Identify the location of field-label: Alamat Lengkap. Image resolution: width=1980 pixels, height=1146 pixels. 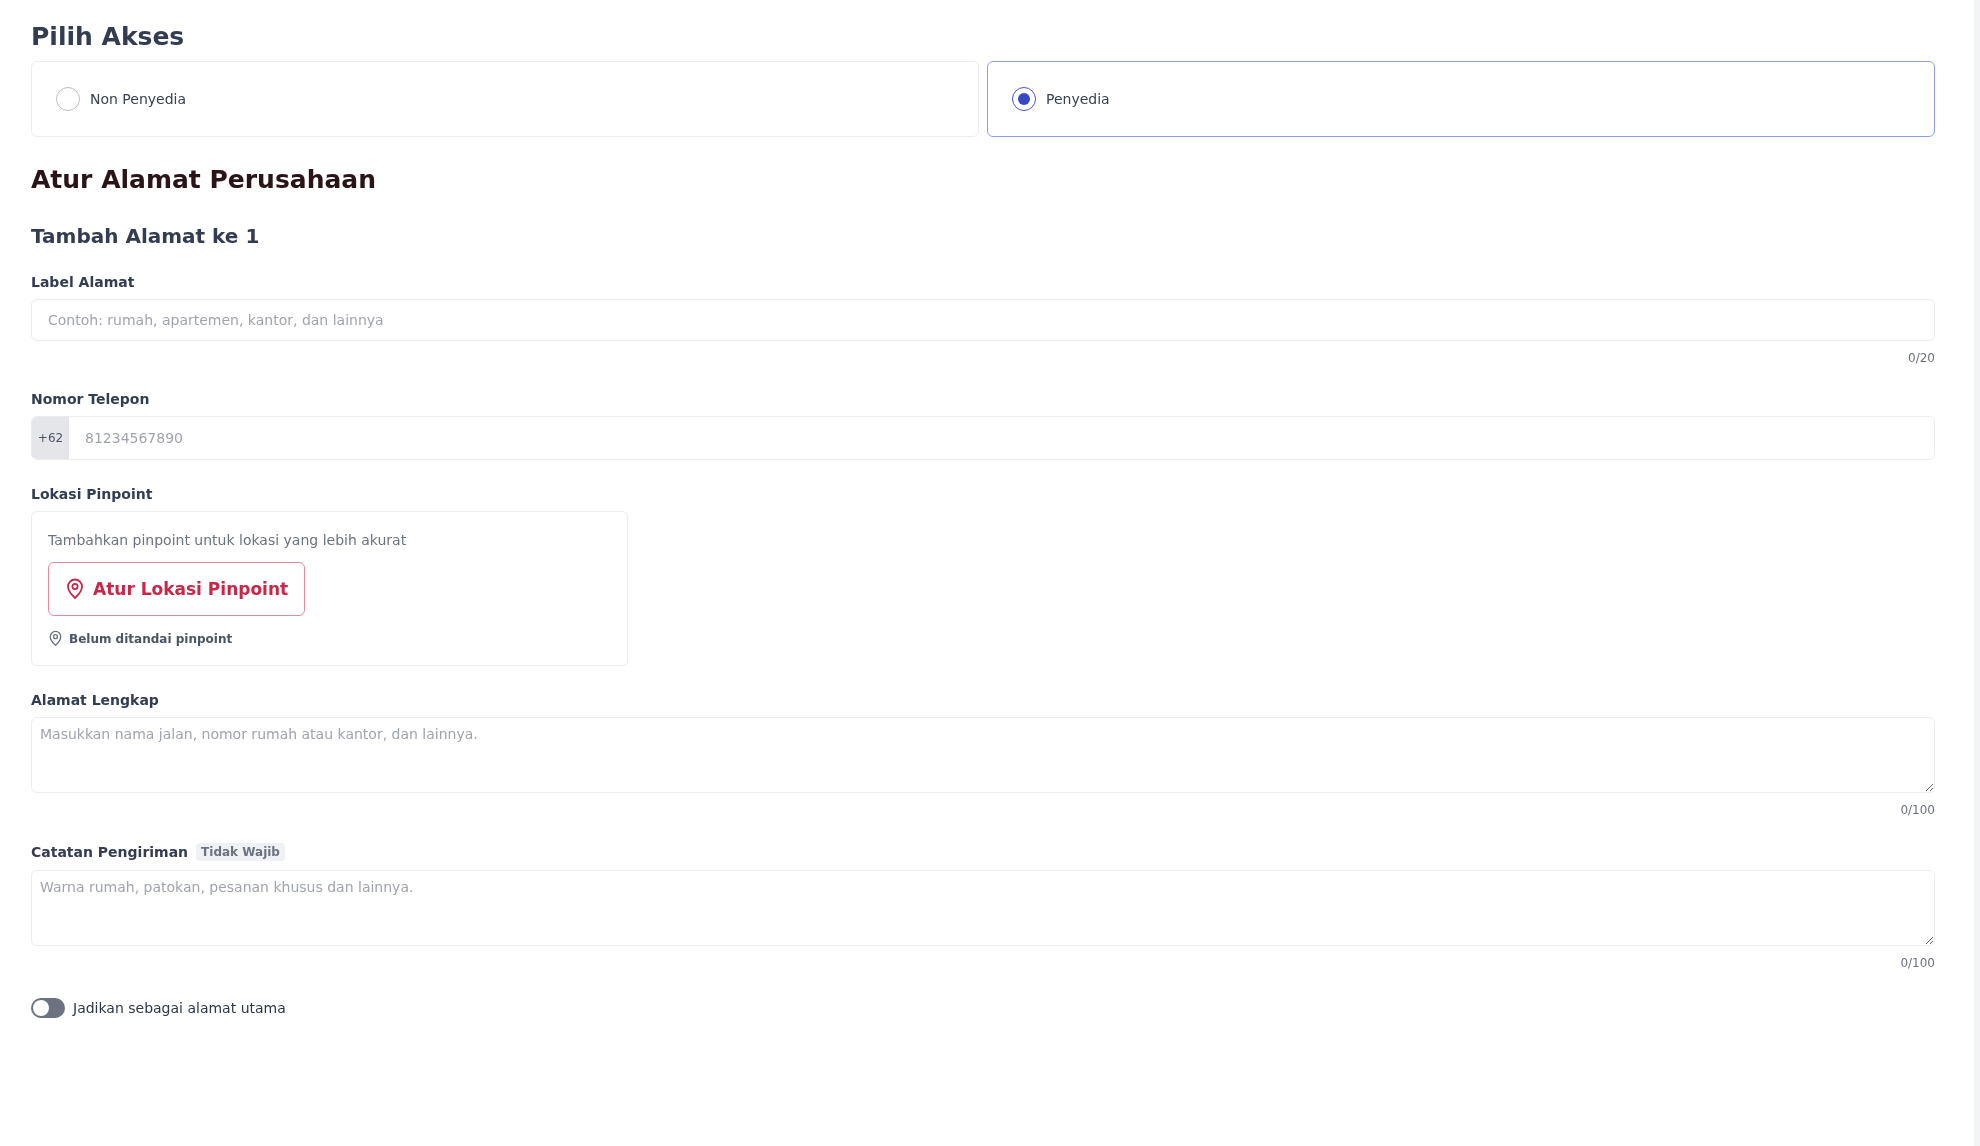
(95, 700).